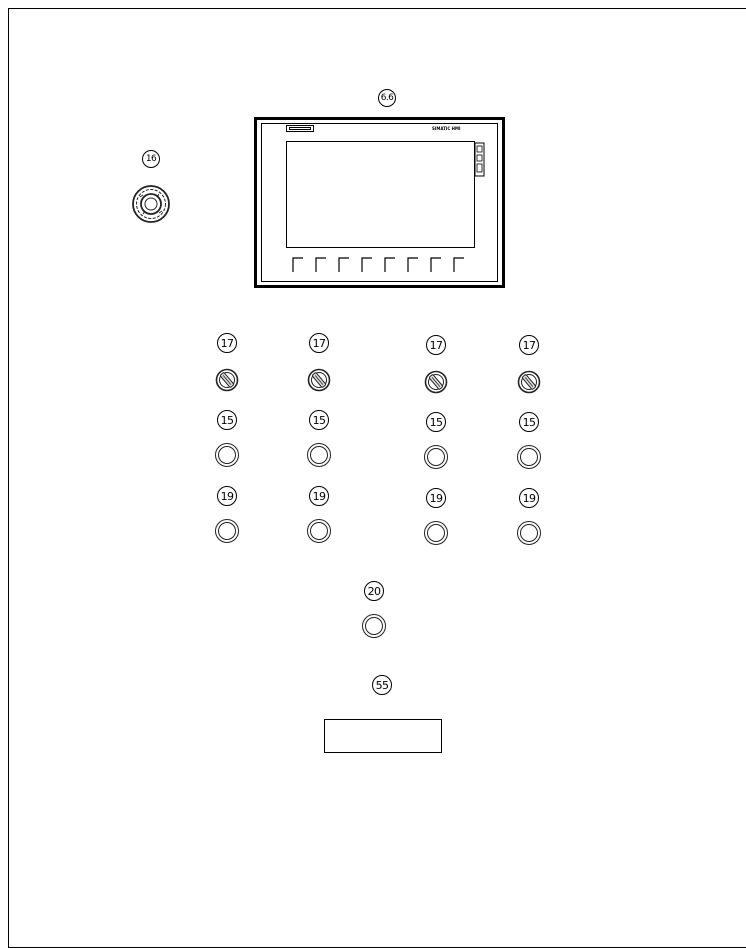  What do you see at coordinates (151, 204) in the screenshot?
I see `emergency-stop-icon` at bounding box center [151, 204].